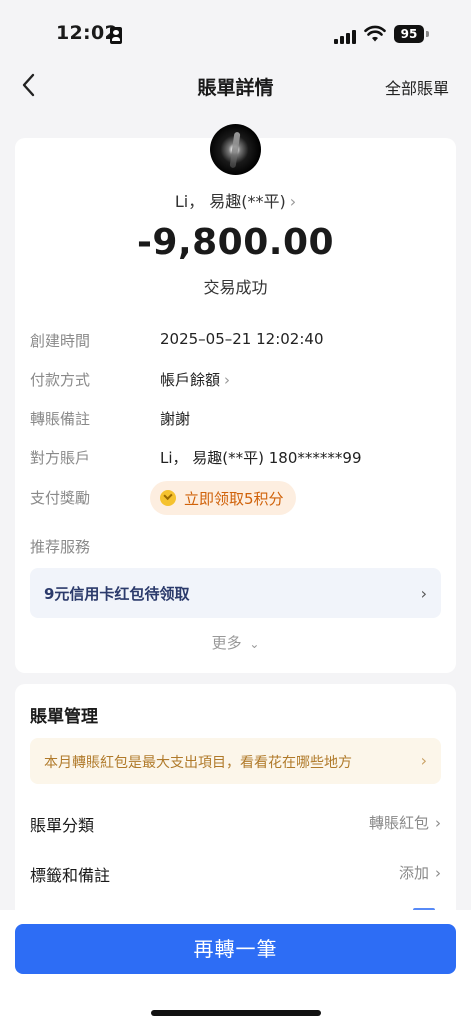 Image resolution: width=471 pixels, height=1024 pixels. I want to click on transaction-status: 交易成功, so click(235, 287).